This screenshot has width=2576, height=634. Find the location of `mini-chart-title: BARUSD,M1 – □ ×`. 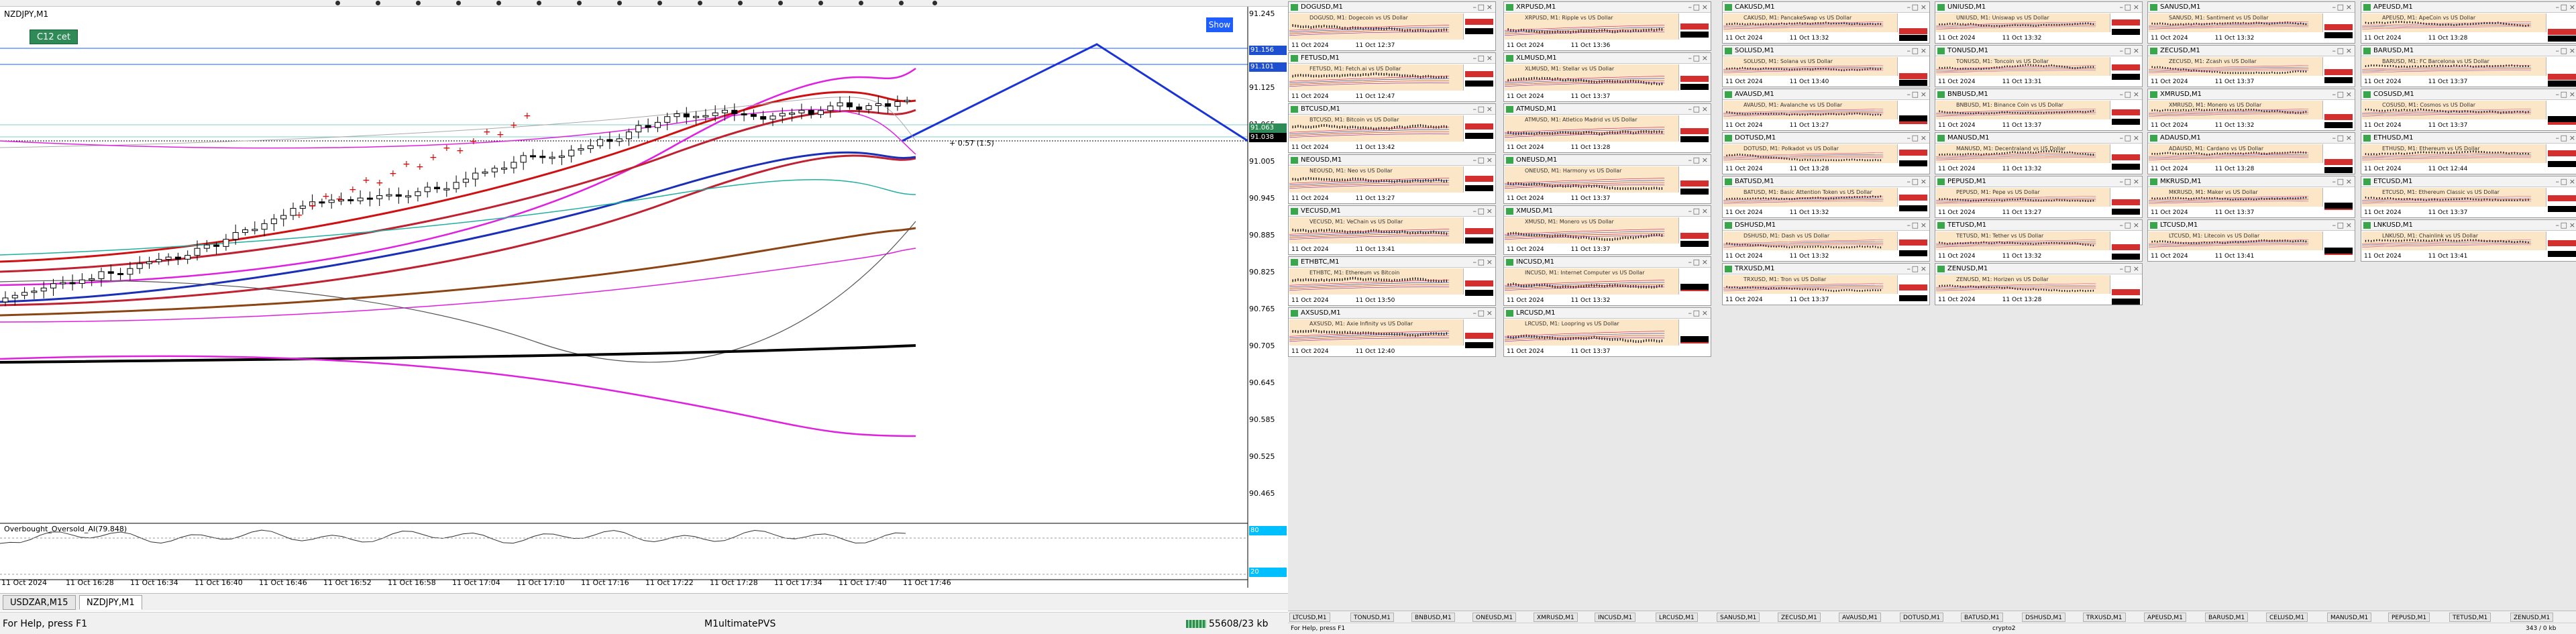

mini-chart-title: BARUSD,M1 – □ × is located at coordinates (2468, 51).